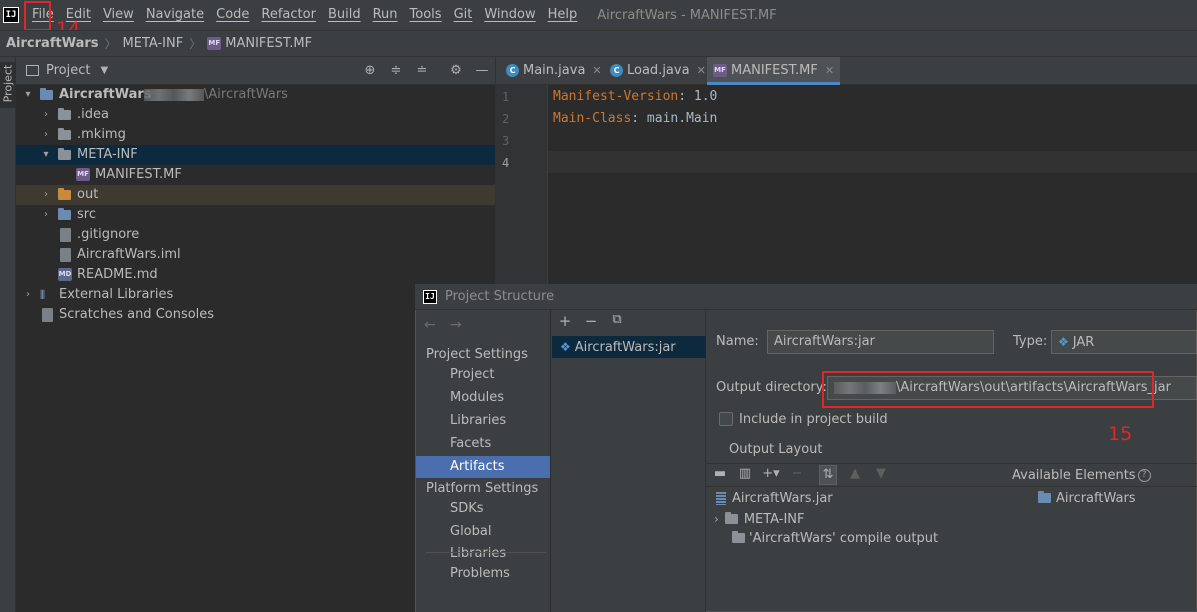 Image resolution: width=1197 pixels, height=612 pixels. What do you see at coordinates (255, 255) in the screenshot?
I see `tree-item-iml: AircraftWars.iml` at bounding box center [255, 255].